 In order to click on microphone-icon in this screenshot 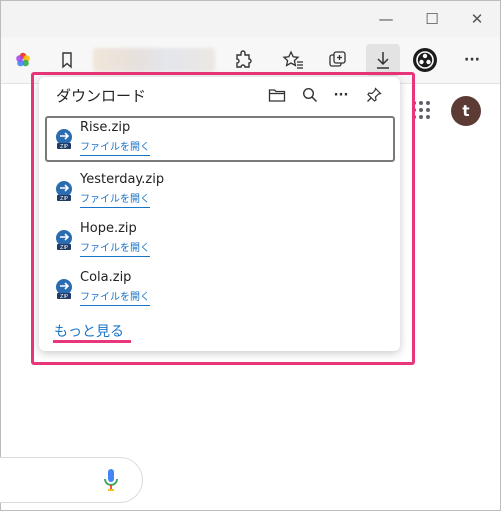, I will do `click(111, 482)`.